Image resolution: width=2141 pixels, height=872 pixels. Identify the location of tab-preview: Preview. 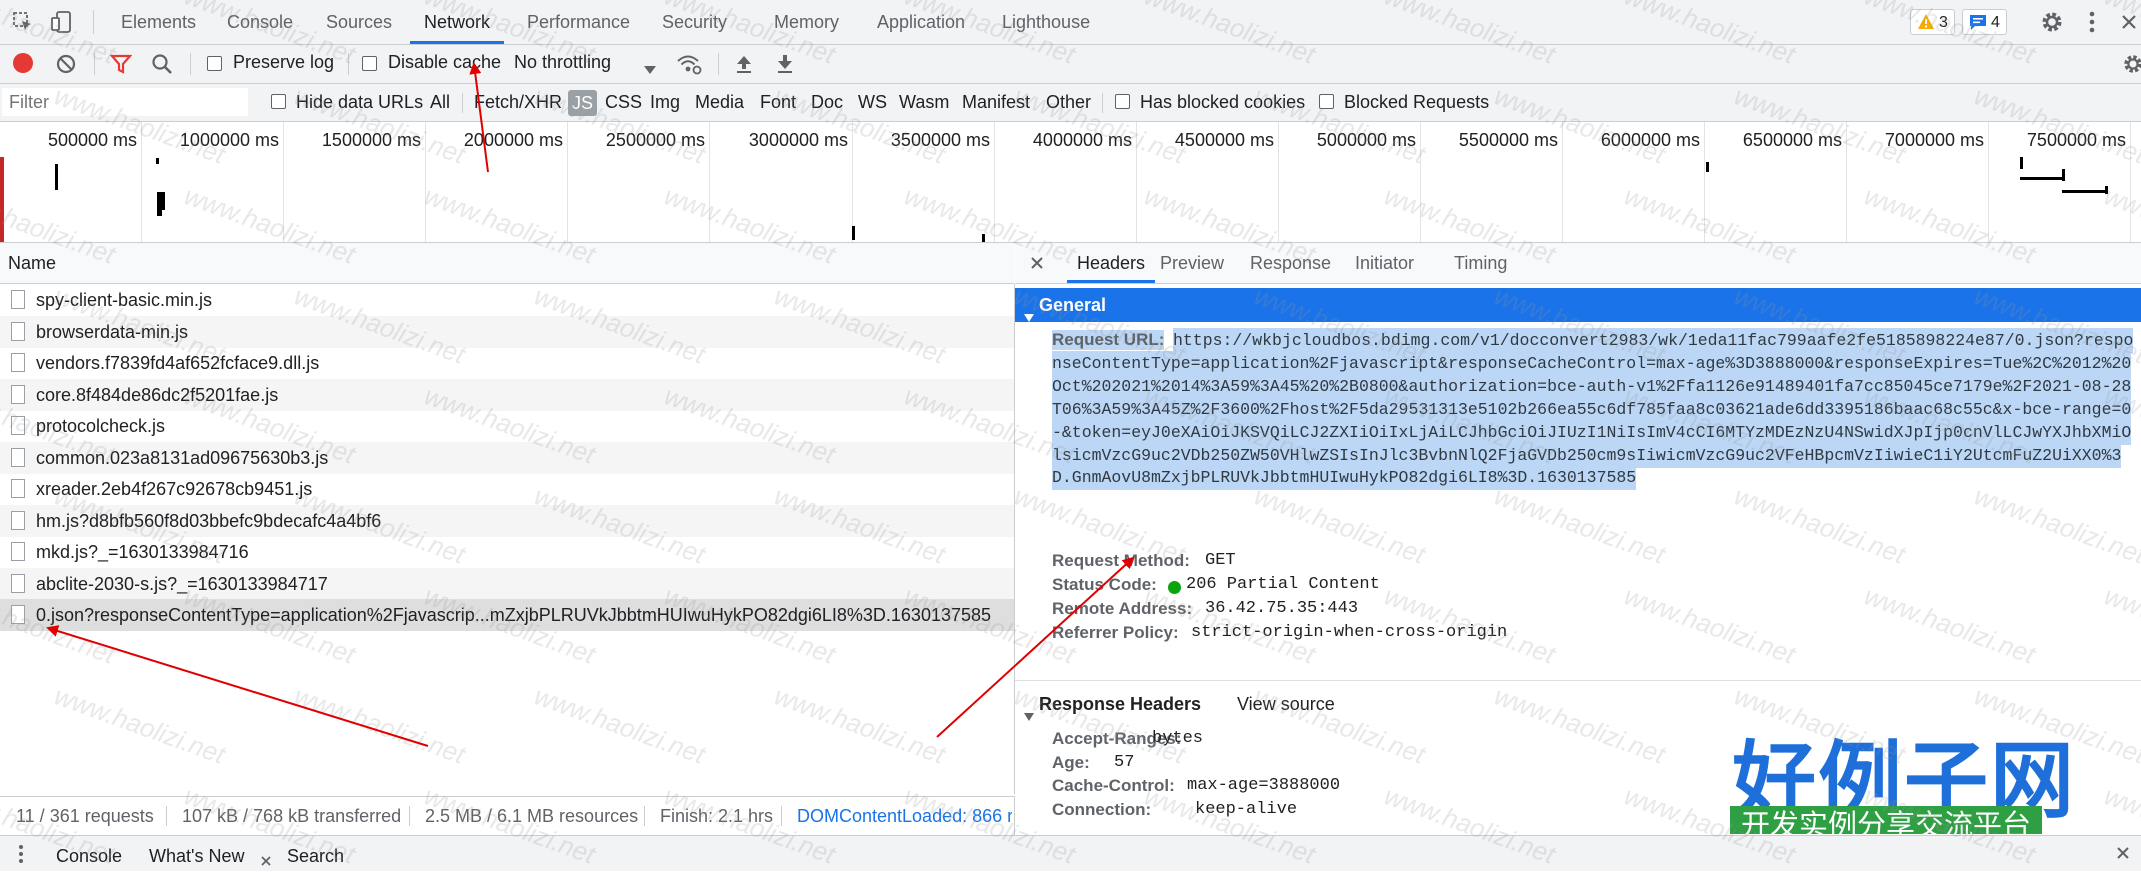
(1192, 263).